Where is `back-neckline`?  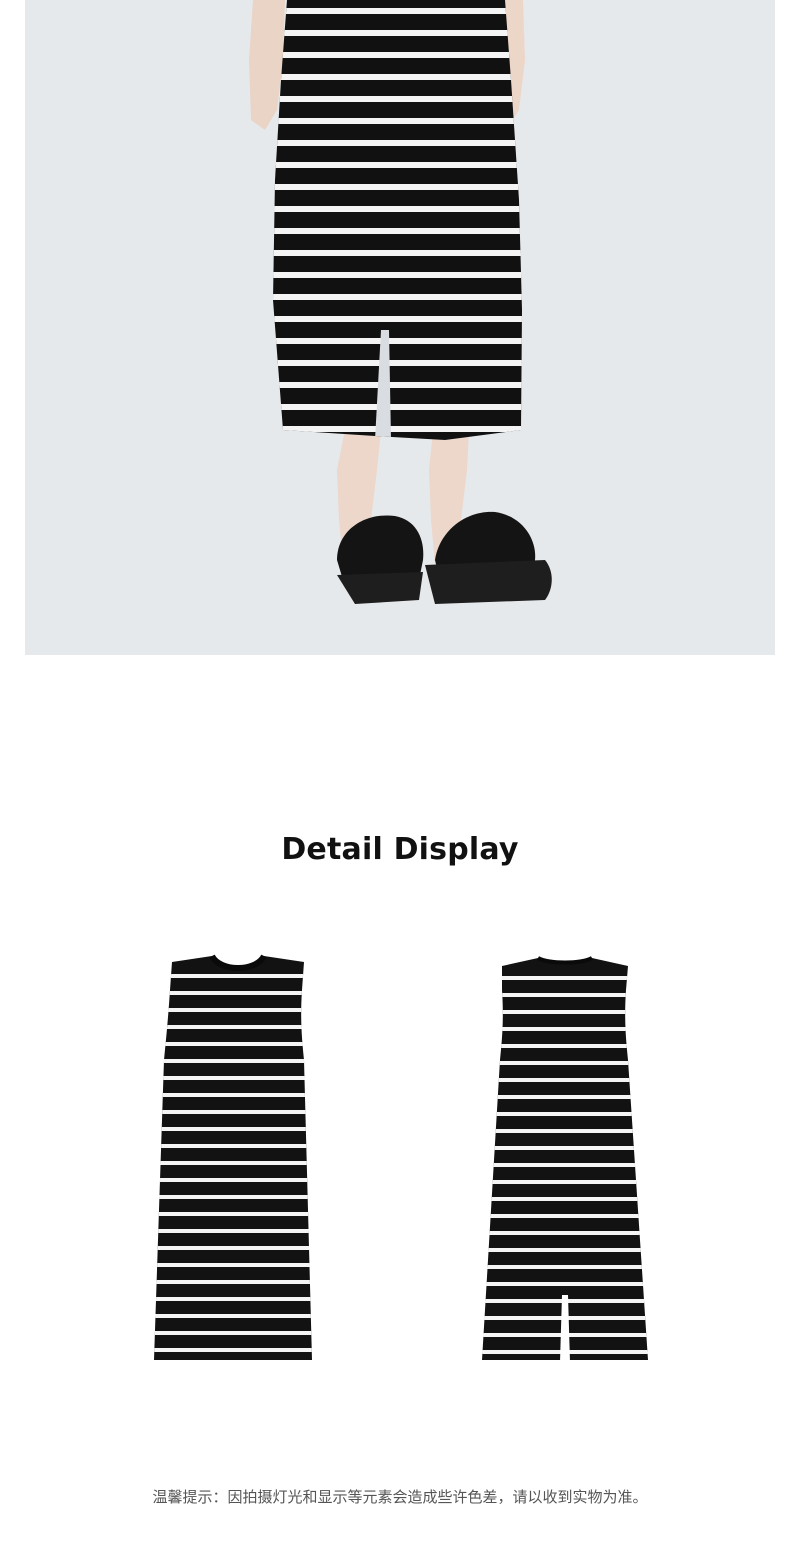 back-neckline is located at coordinates (565, 960).